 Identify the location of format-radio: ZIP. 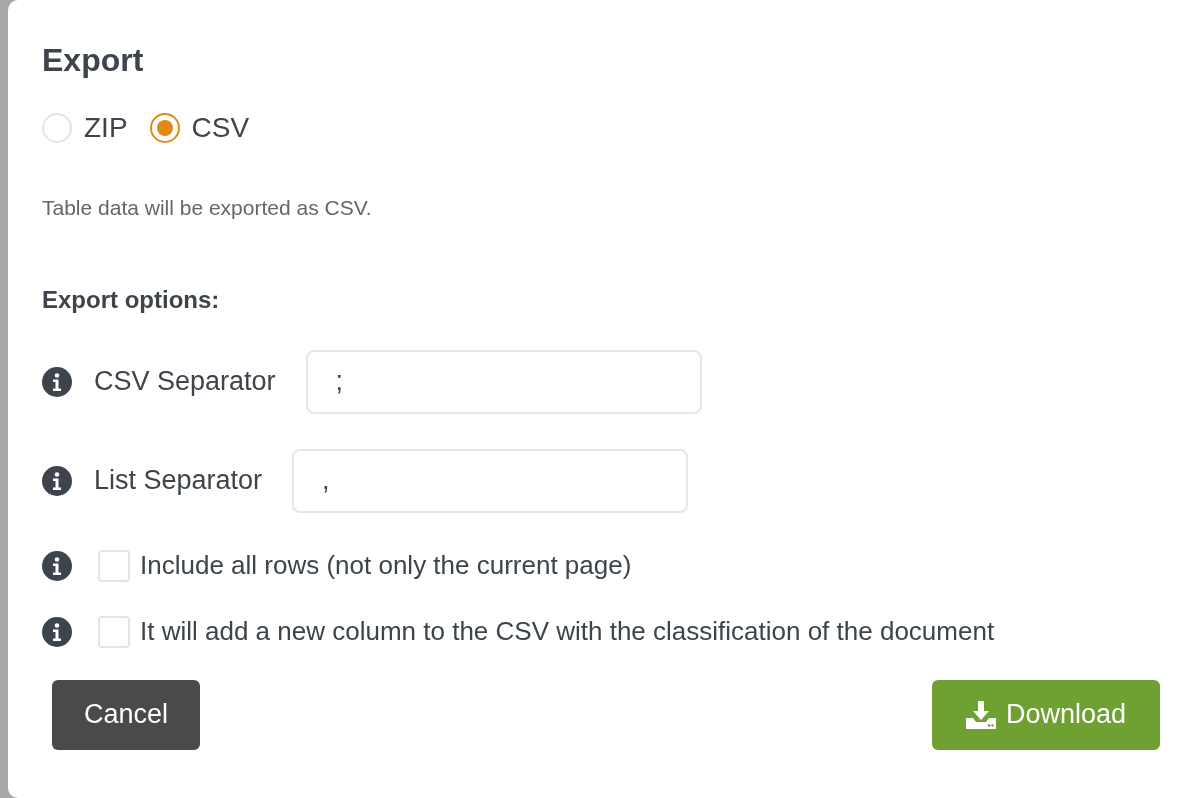
(85, 128).